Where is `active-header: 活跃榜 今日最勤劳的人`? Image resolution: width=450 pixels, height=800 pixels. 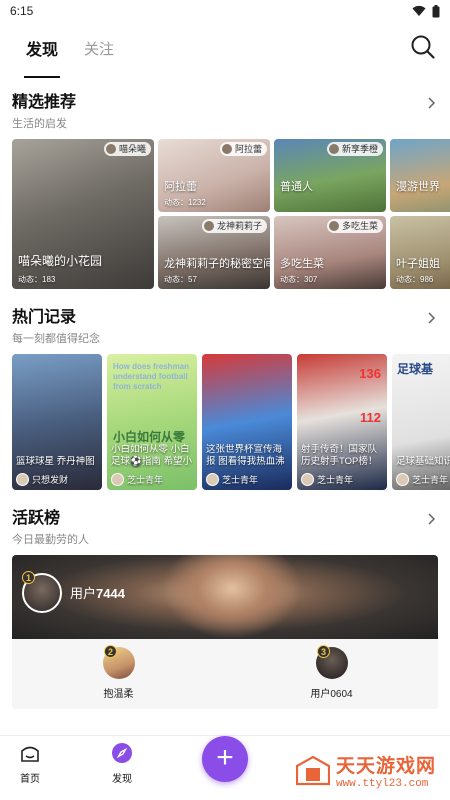 active-header: 活跃榜 今日最勤劳的人 is located at coordinates (225, 525).